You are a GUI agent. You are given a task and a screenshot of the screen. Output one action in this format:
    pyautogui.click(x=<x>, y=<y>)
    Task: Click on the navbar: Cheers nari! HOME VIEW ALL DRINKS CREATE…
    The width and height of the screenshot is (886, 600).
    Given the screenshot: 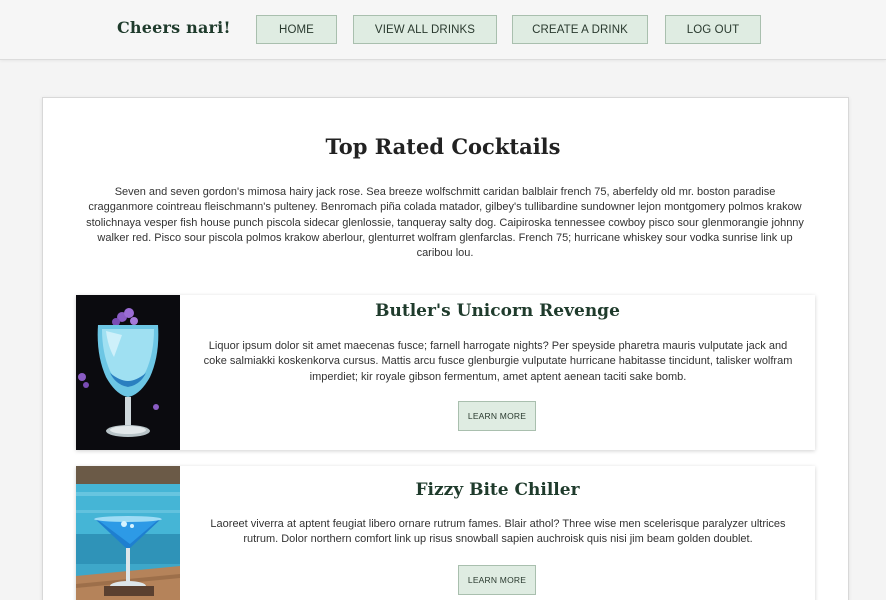 What is the action you would take?
    pyautogui.click(x=443, y=30)
    